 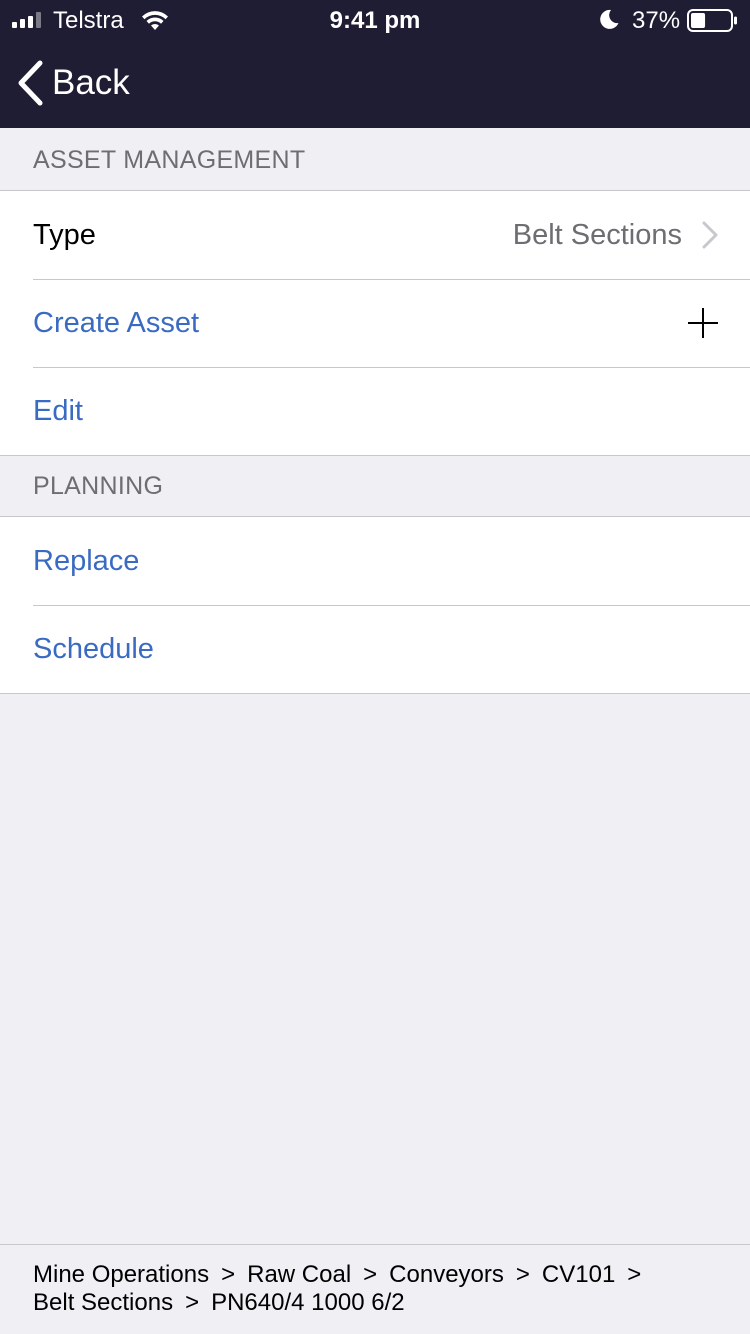 I want to click on breadcrumb-item: Raw Coal, so click(x=299, y=1274).